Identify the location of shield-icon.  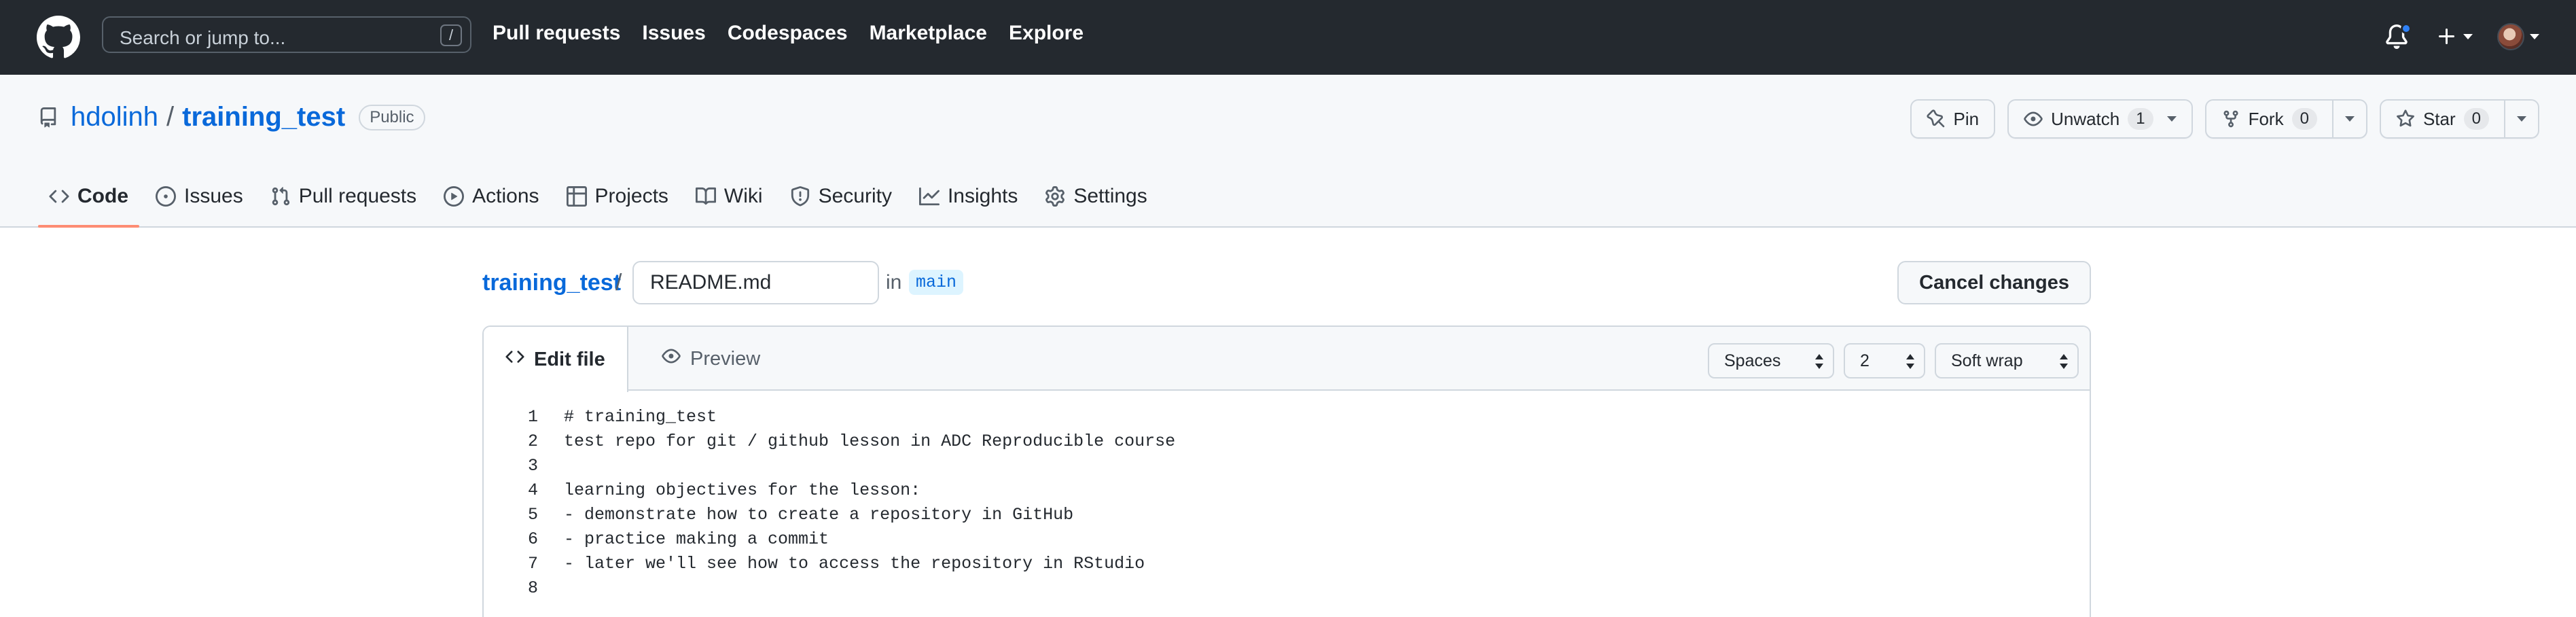
(800, 196).